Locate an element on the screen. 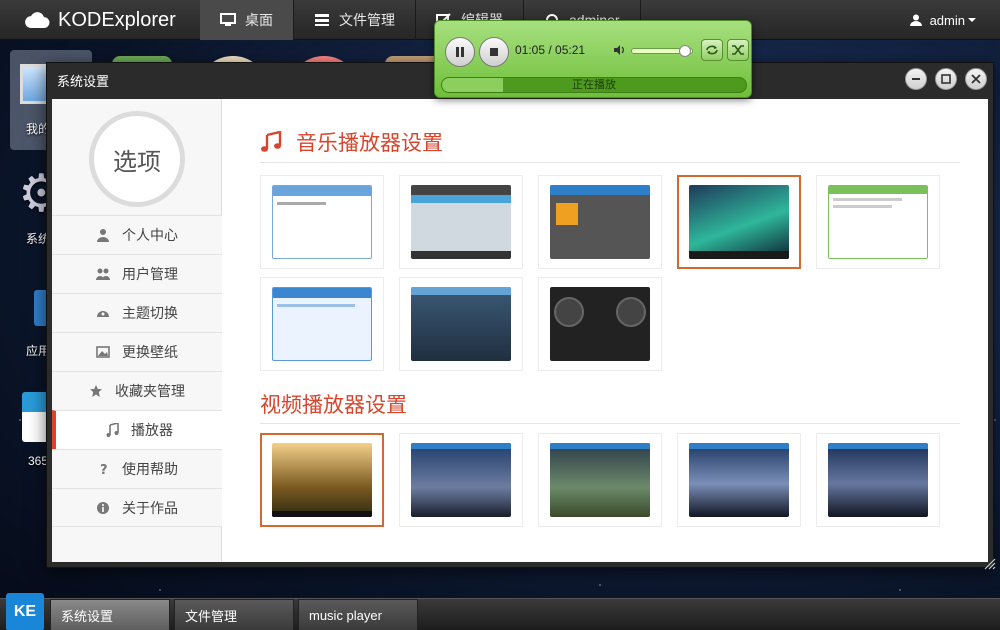 Image resolution: width=1000 pixels, height=630 pixels. shuffle-button is located at coordinates (738, 50).